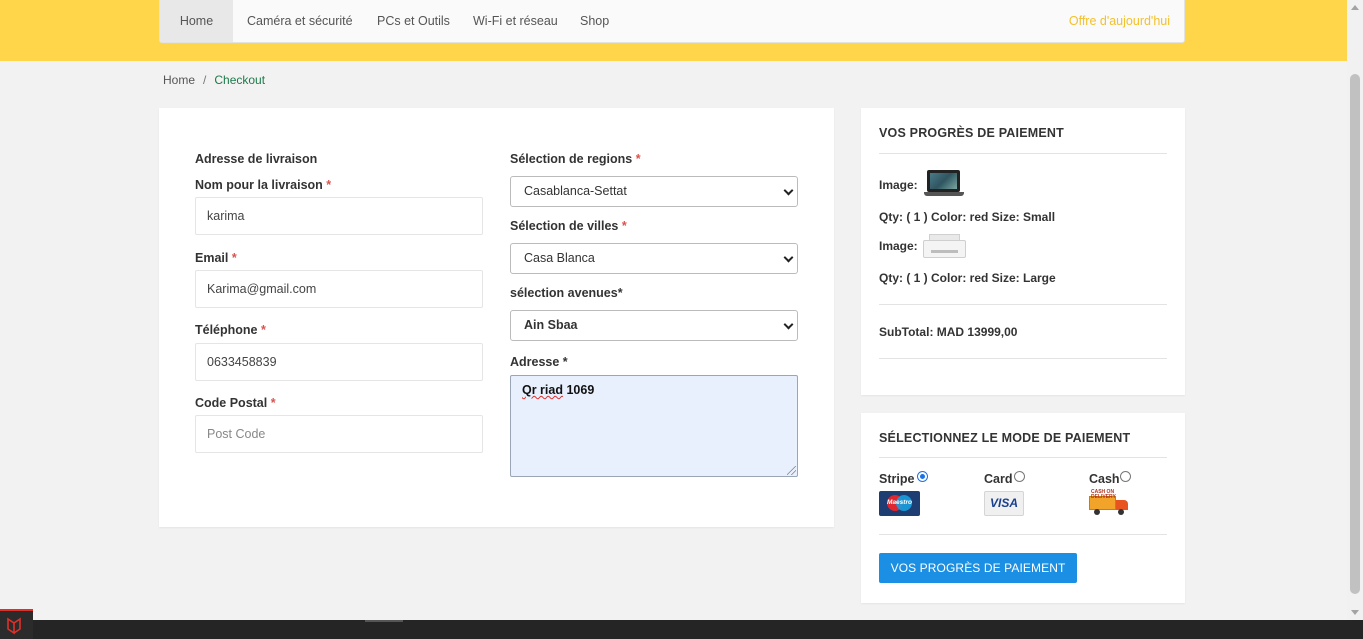 This screenshot has height=639, width=1363. What do you see at coordinates (998, 479) in the screenshot?
I see `card-label: Card` at bounding box center [998, 479].